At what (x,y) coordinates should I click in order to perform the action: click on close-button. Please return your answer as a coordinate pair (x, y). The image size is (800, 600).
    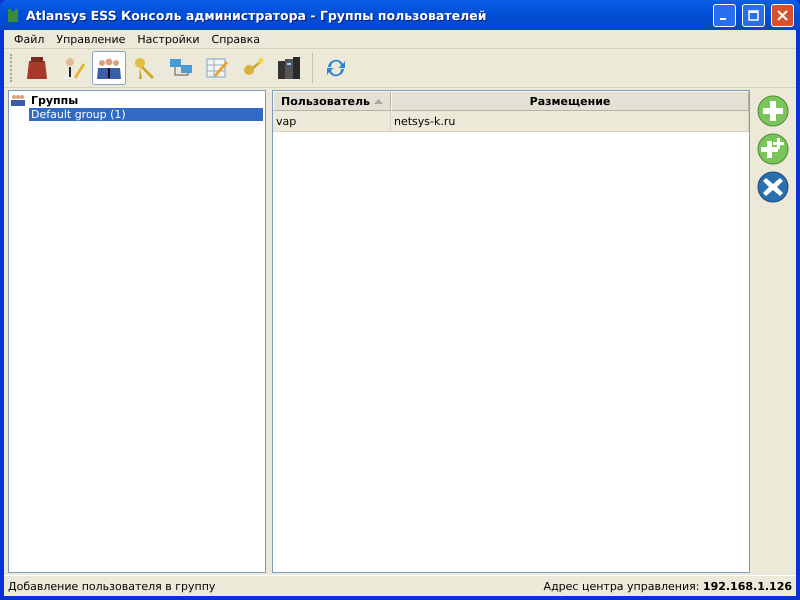
    Looking at the image, I should click on (782, 15).